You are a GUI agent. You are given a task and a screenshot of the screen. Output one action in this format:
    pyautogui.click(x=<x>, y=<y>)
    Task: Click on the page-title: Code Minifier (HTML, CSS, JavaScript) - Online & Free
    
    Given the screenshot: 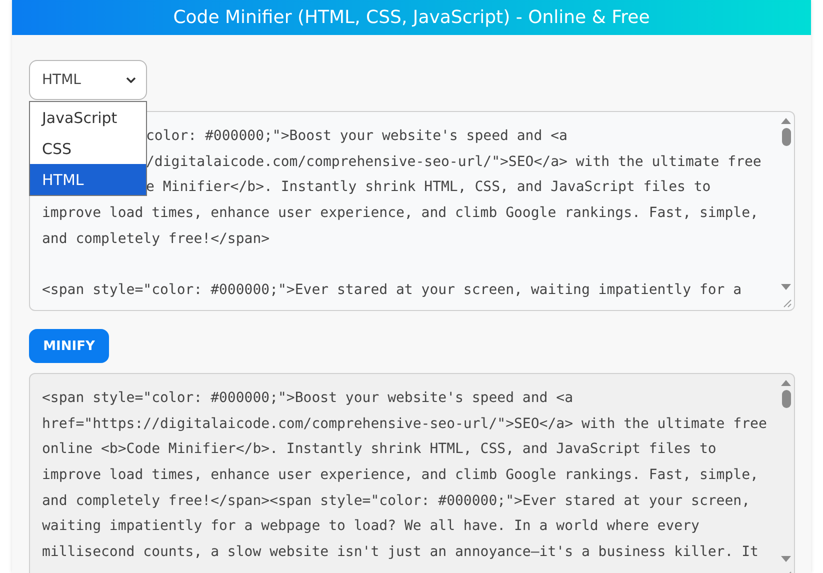 What is the action you would take?
    pyautogui.click(x=411, y=17)
    